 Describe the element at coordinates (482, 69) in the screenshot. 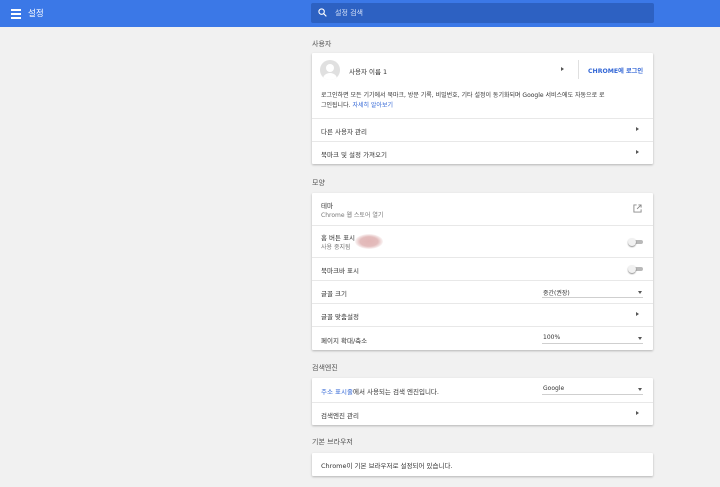

I see `profile-row: 사용자 이름 1 CHROME에 로그인` at that location.